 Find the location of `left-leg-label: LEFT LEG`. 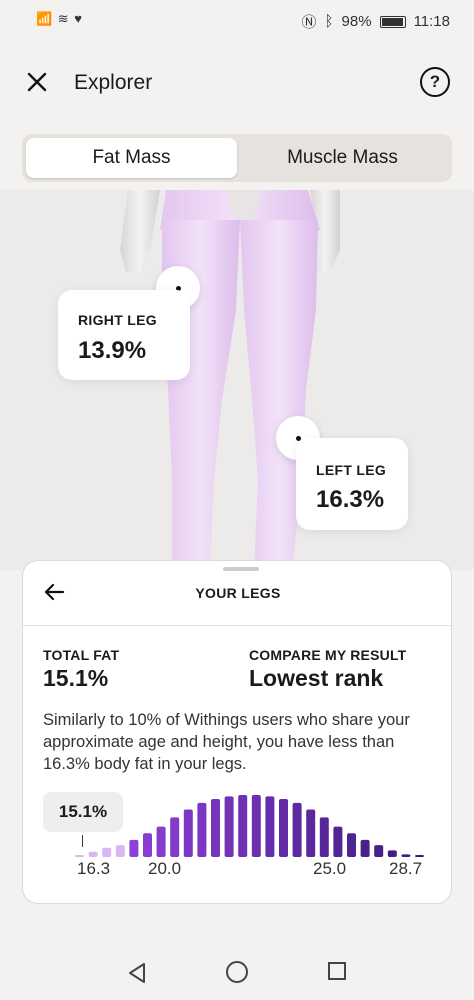

left-leg-label: LEFT LEG is located at coordinates (351, 470).